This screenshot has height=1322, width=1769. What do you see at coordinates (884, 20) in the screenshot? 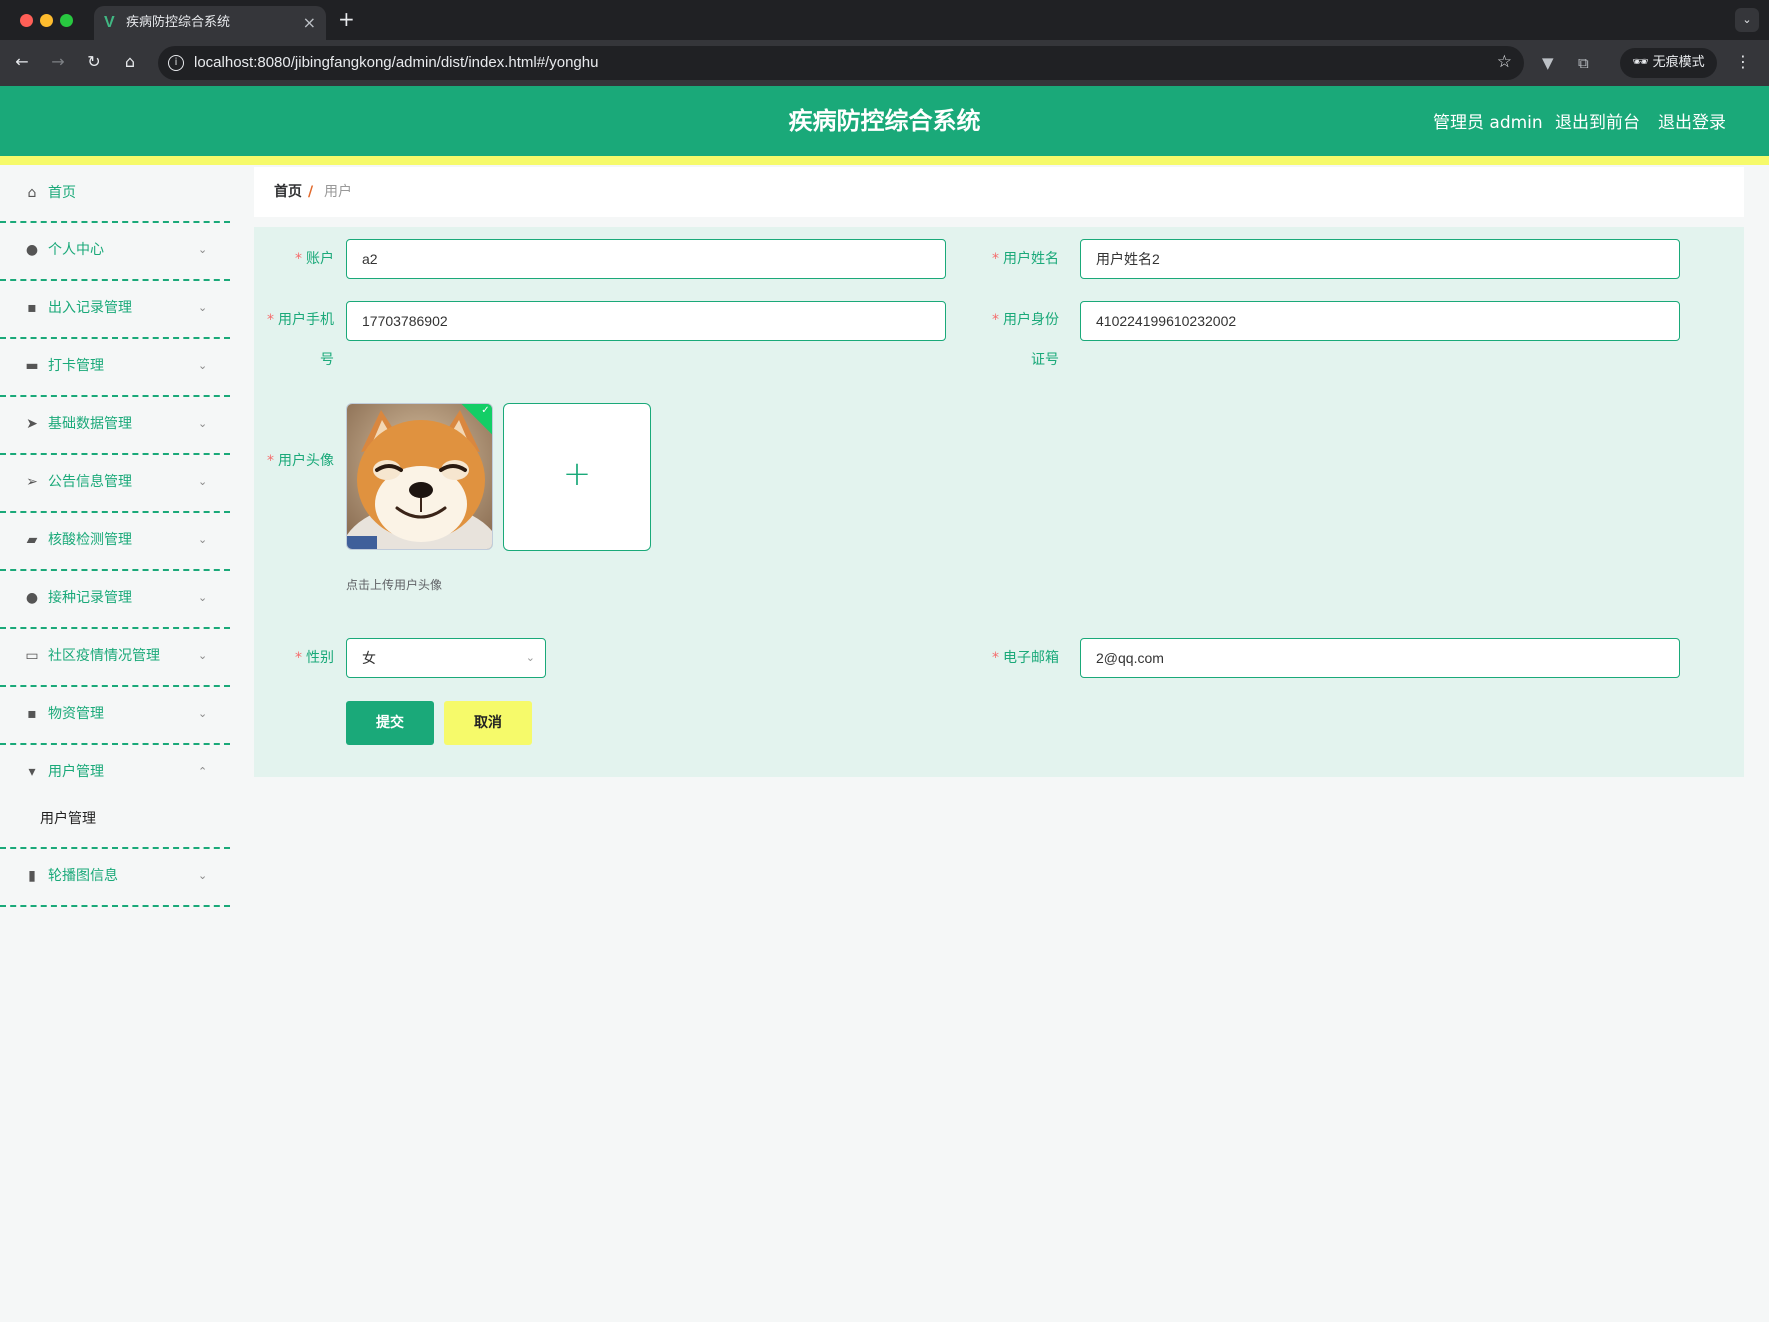
I see `browser-tabbar: V 疾病防控综合系统 × + ⌄` at bounding box center [884, 20].